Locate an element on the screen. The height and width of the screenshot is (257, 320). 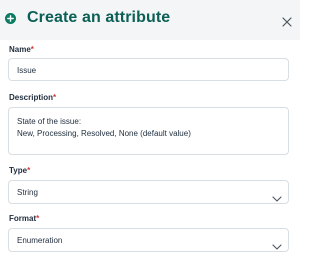
description-label-text: Description is located at coordinates (31, 97).